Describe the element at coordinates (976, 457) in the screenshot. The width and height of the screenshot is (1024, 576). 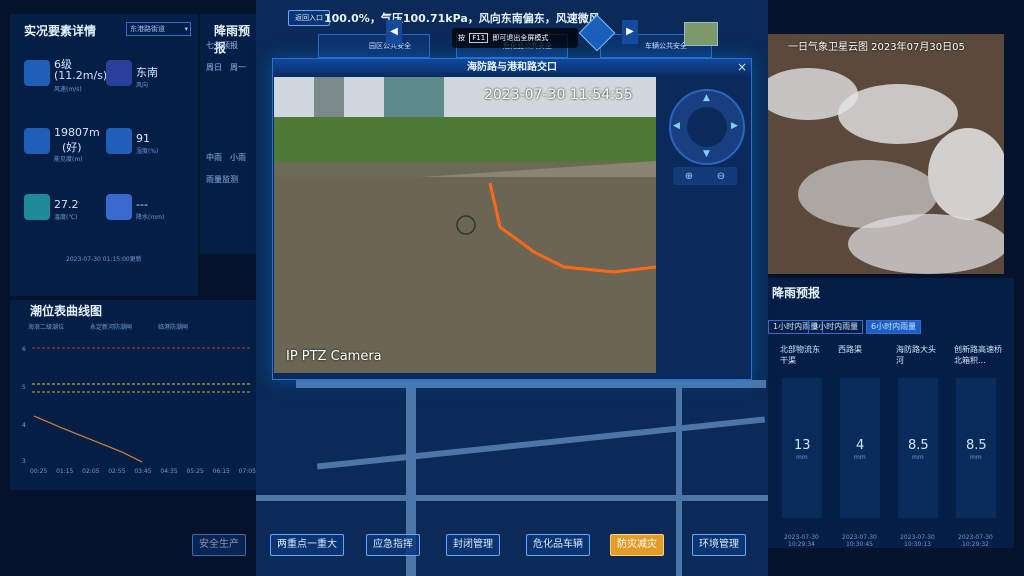
I see `station-unit-3: mm` at that location.